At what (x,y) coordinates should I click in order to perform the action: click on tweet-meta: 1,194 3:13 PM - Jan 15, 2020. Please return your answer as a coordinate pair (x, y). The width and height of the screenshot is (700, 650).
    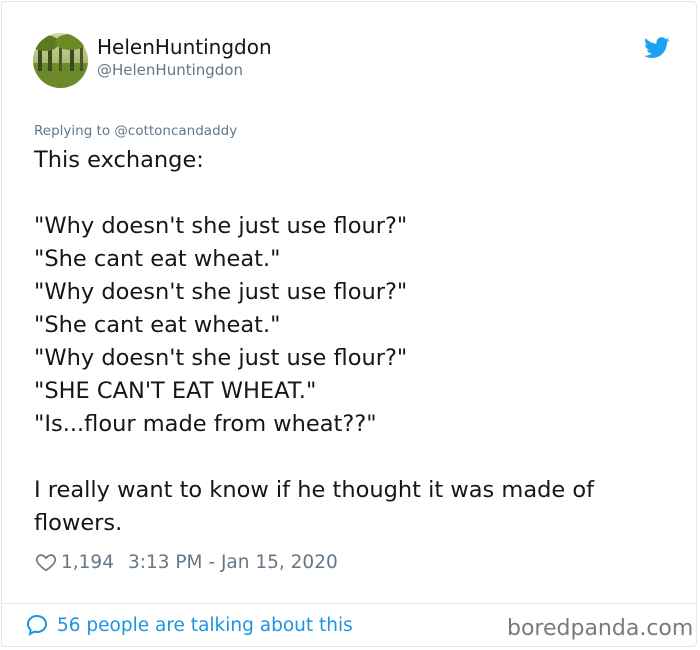
    Looking at the image, I should click on (186, 562).